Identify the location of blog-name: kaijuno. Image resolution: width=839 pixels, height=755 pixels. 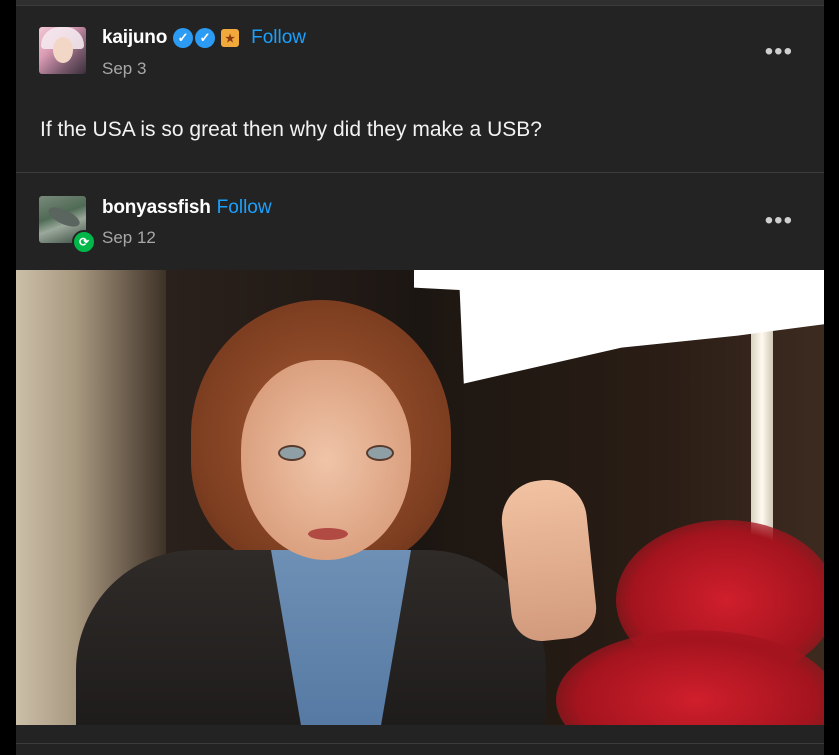
(134, 38).